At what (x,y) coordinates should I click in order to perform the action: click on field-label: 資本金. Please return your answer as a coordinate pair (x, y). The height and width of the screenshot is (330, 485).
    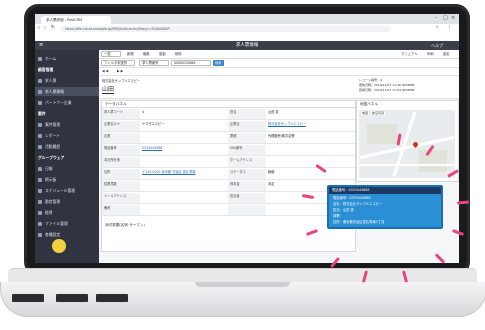
    Looking at the image, I should click on (247, 186).